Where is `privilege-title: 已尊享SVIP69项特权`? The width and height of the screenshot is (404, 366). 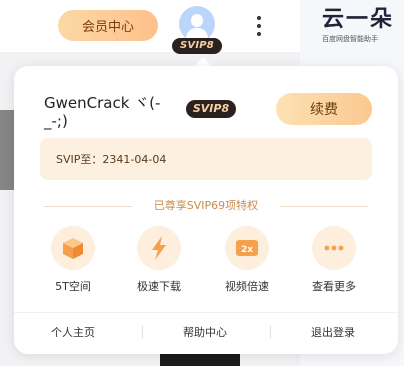
privilege-title: 已尊享SVIP69项特权 is located at coordinates (206, 205).